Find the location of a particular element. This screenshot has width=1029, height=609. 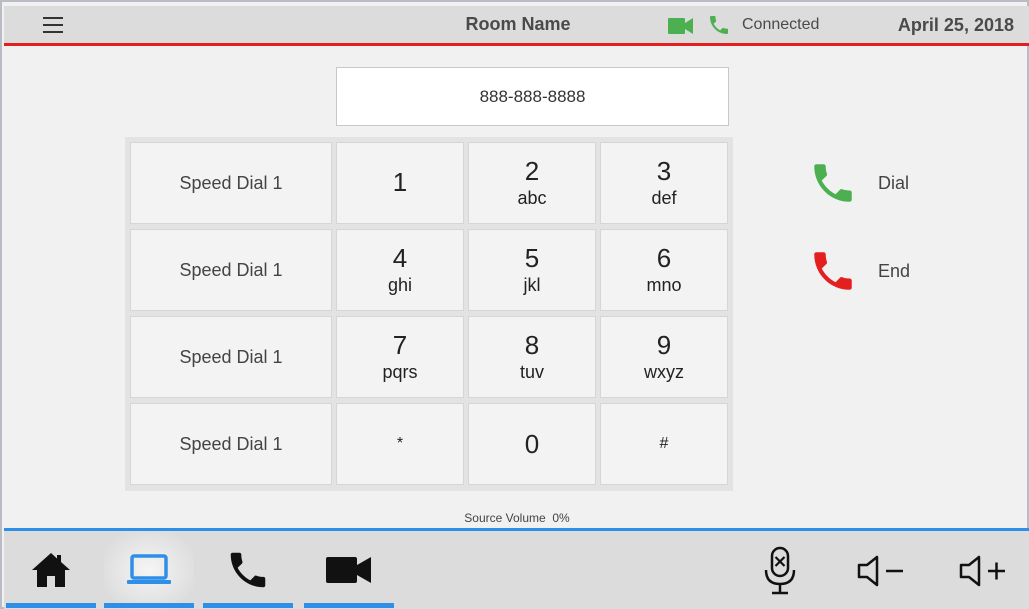

key-digit: # is located at coordinates (664, 443).